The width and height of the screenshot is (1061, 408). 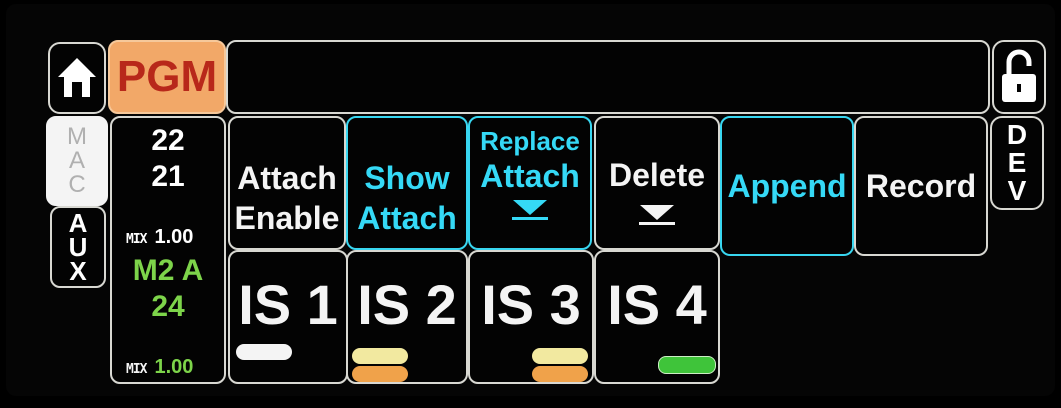 What do you see at coordinates (137, 239) in the screenshot?
I see `mix1-label: MIX` at bounding box center [137, 239].